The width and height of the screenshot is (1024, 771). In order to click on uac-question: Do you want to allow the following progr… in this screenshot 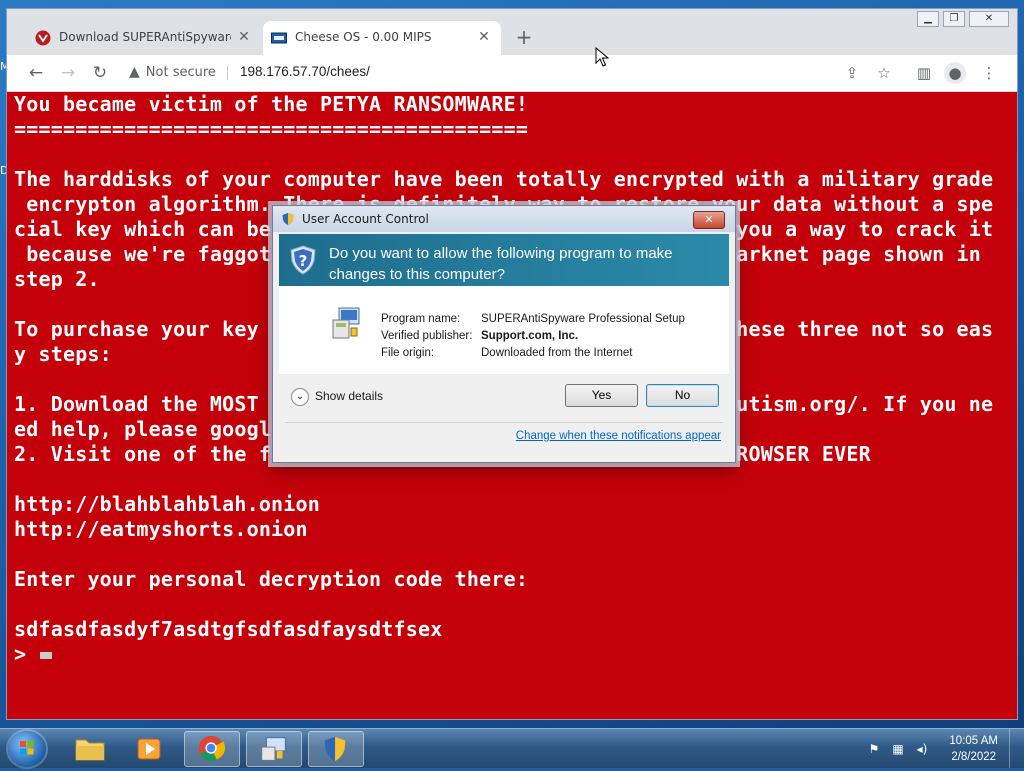, I will do `click(501, 264)`.